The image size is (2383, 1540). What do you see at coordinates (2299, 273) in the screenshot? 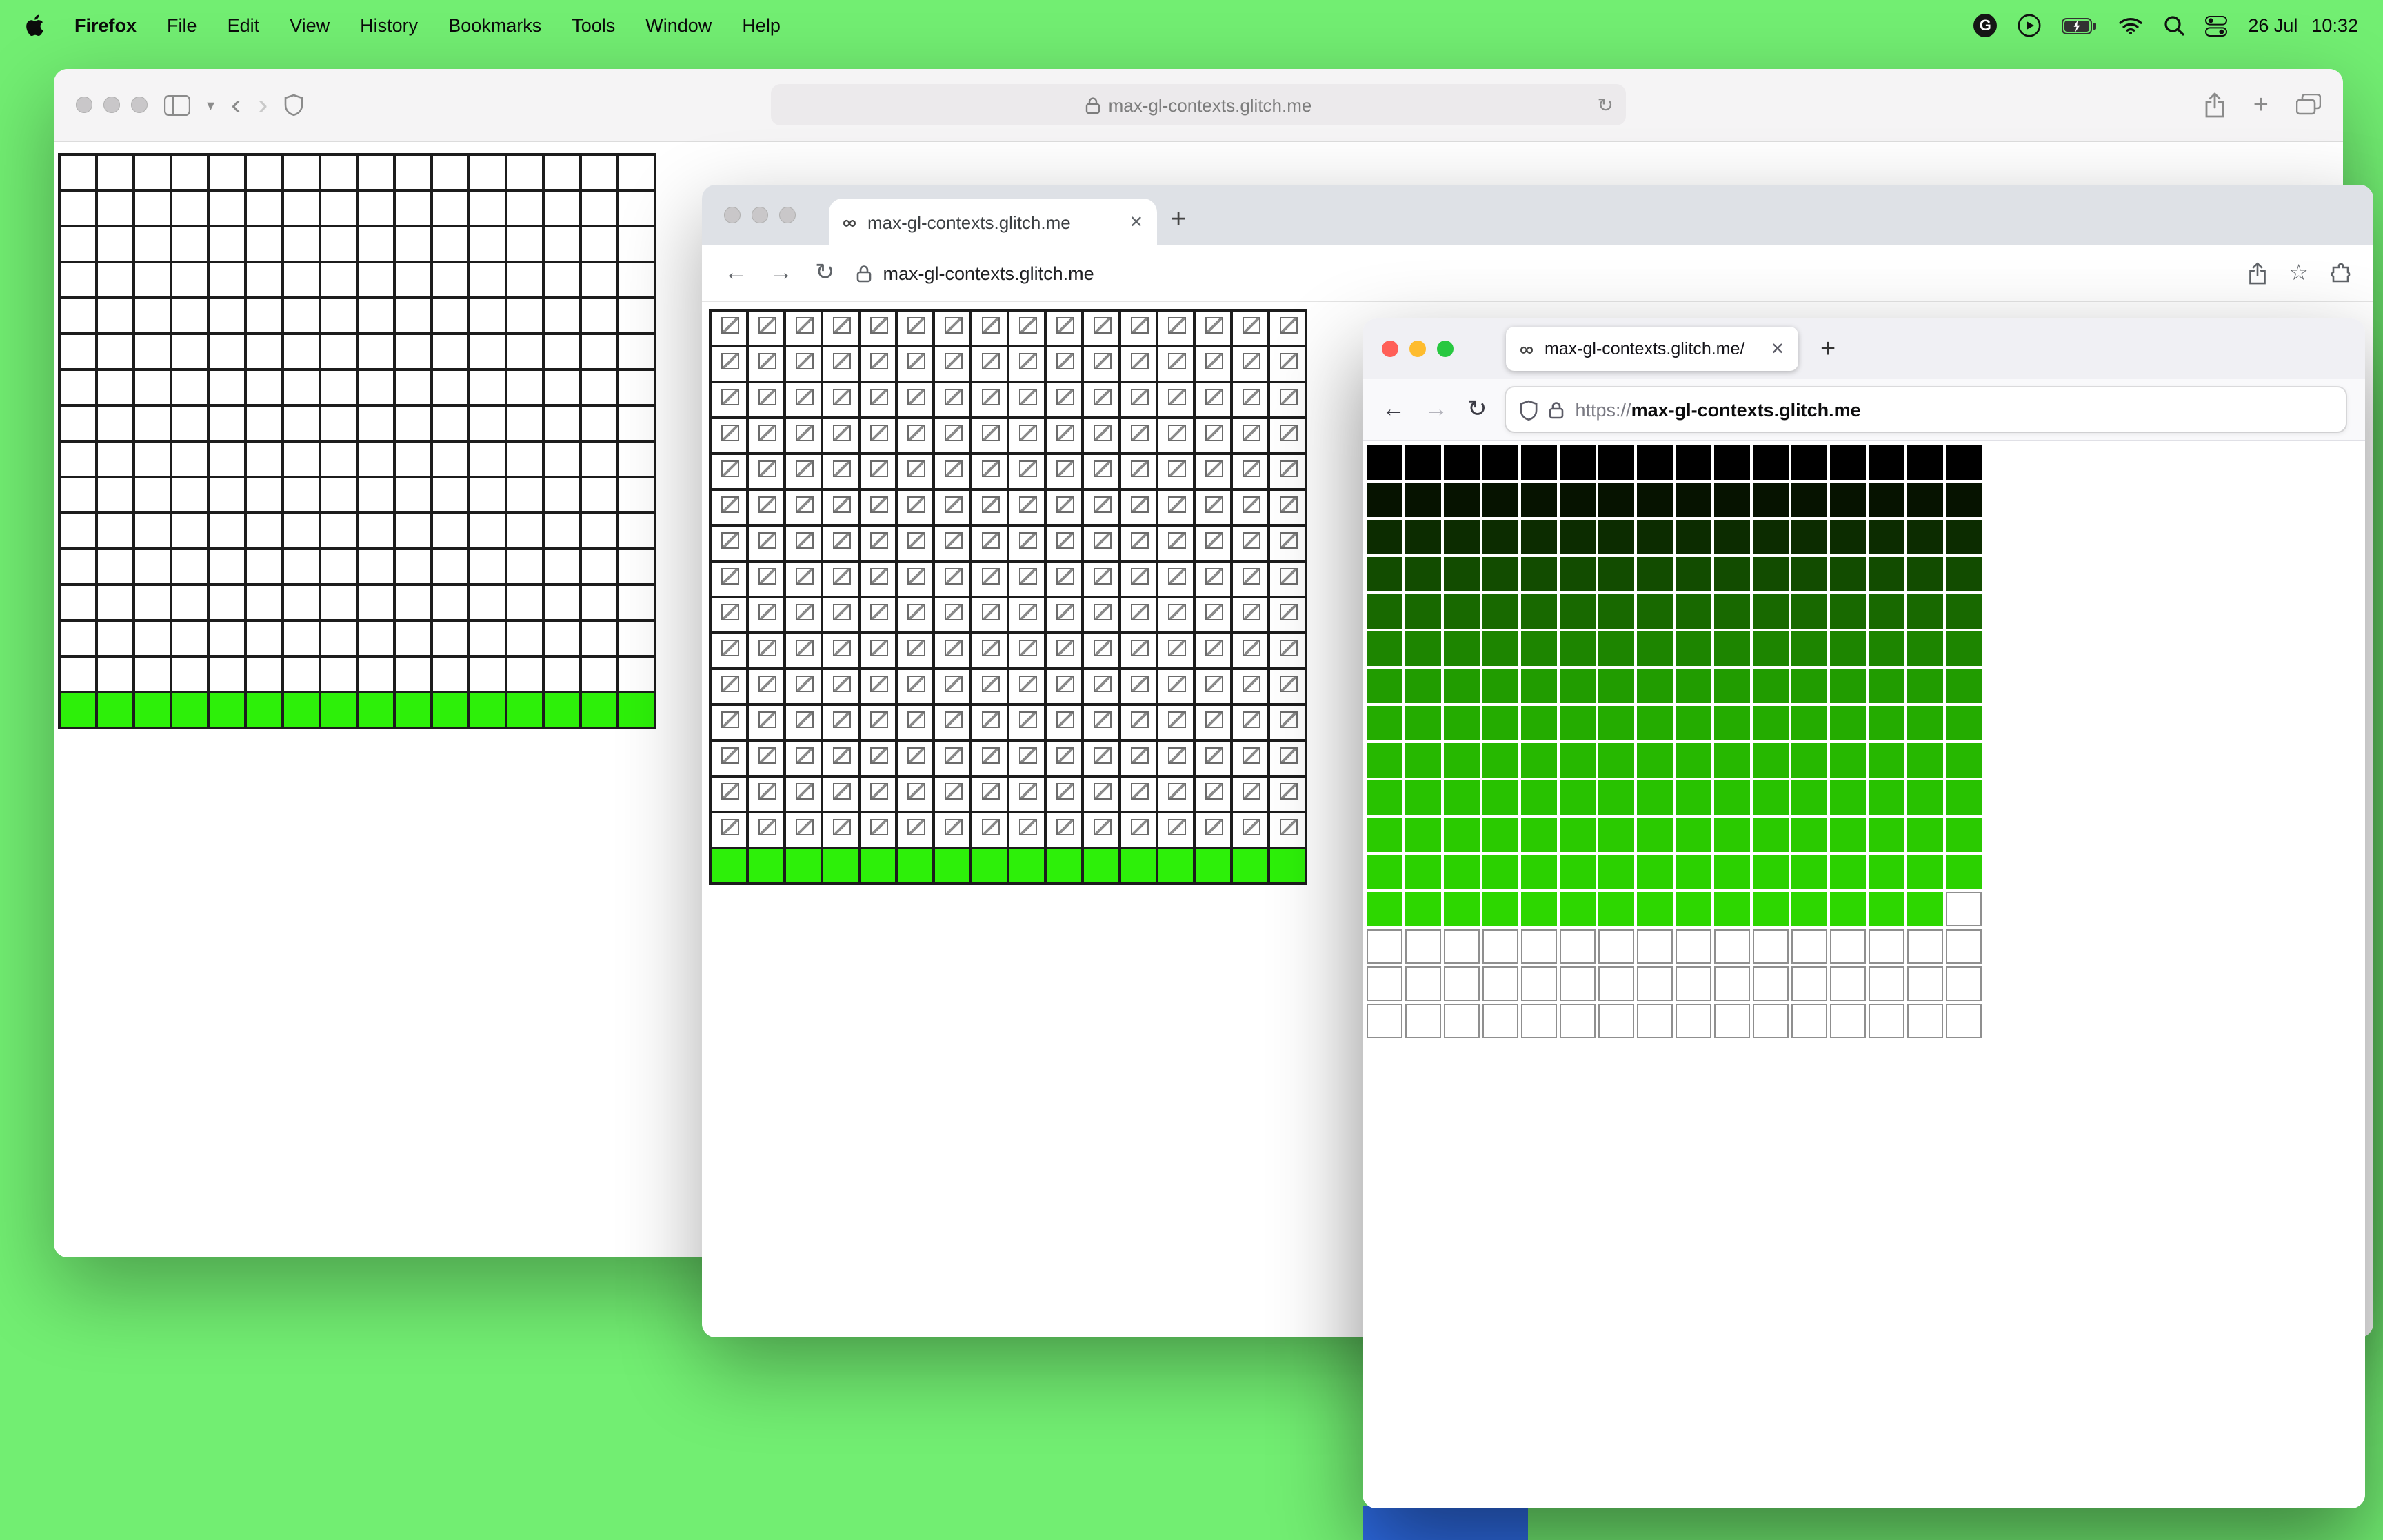
I see `bookmark-star-icon: ☆` at bounding box center [2299, 273].